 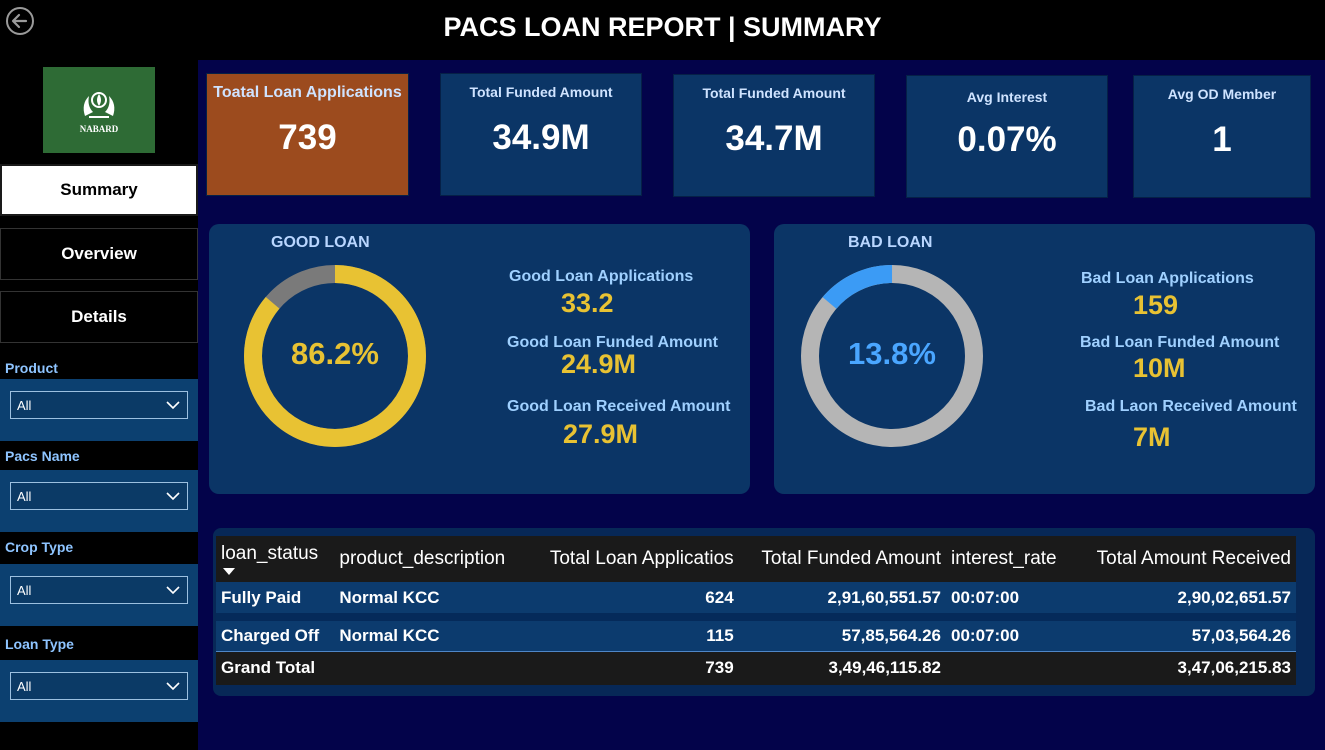 What do you see at coordinates (541, 137) in the screenshot?
I see `kpi-value: 34.9M` at bounding box center [541, 137].